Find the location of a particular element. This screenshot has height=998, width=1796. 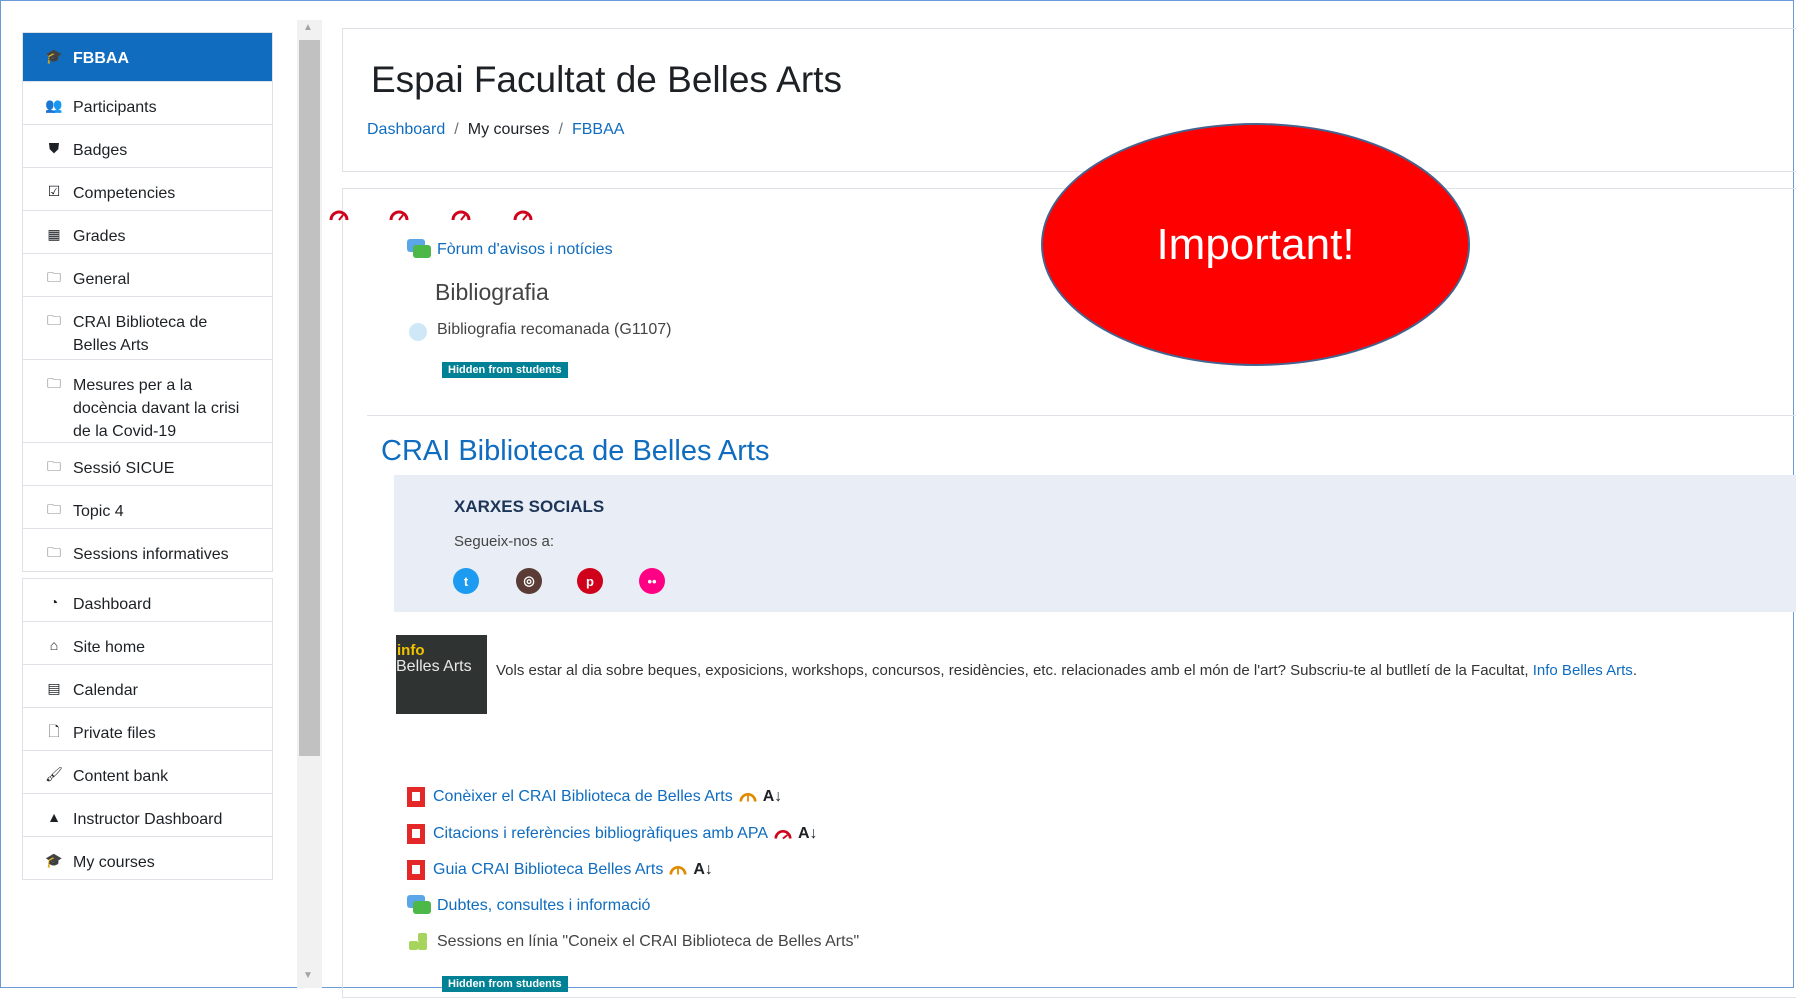

nav-label: Private files is located at coordinates (114, 733).